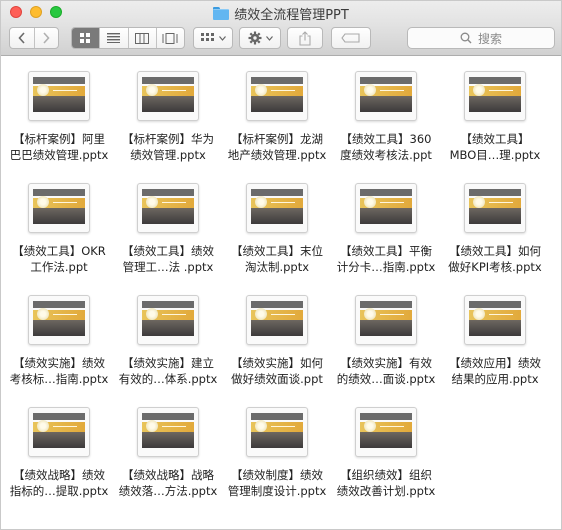  I want to click on file-name-line-1: 【绩效制度】绩效, so click(277, 475).